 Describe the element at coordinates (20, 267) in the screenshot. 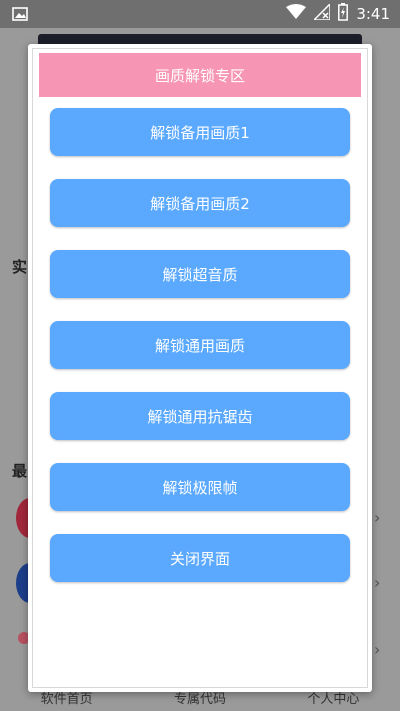

I see `background-section-label: 实` at that location.